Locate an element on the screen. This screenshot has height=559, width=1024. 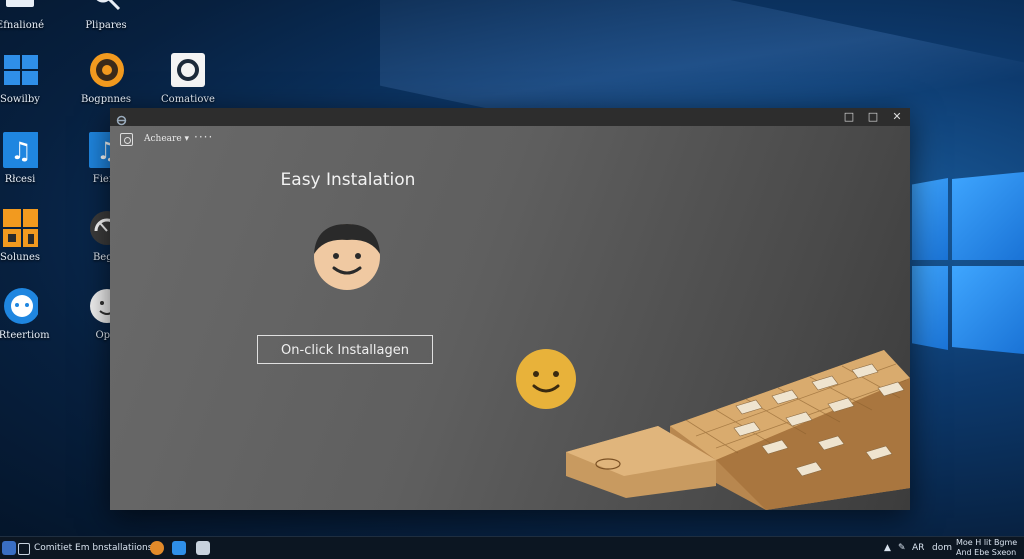
store-icon is located at coordinates (179, 548).